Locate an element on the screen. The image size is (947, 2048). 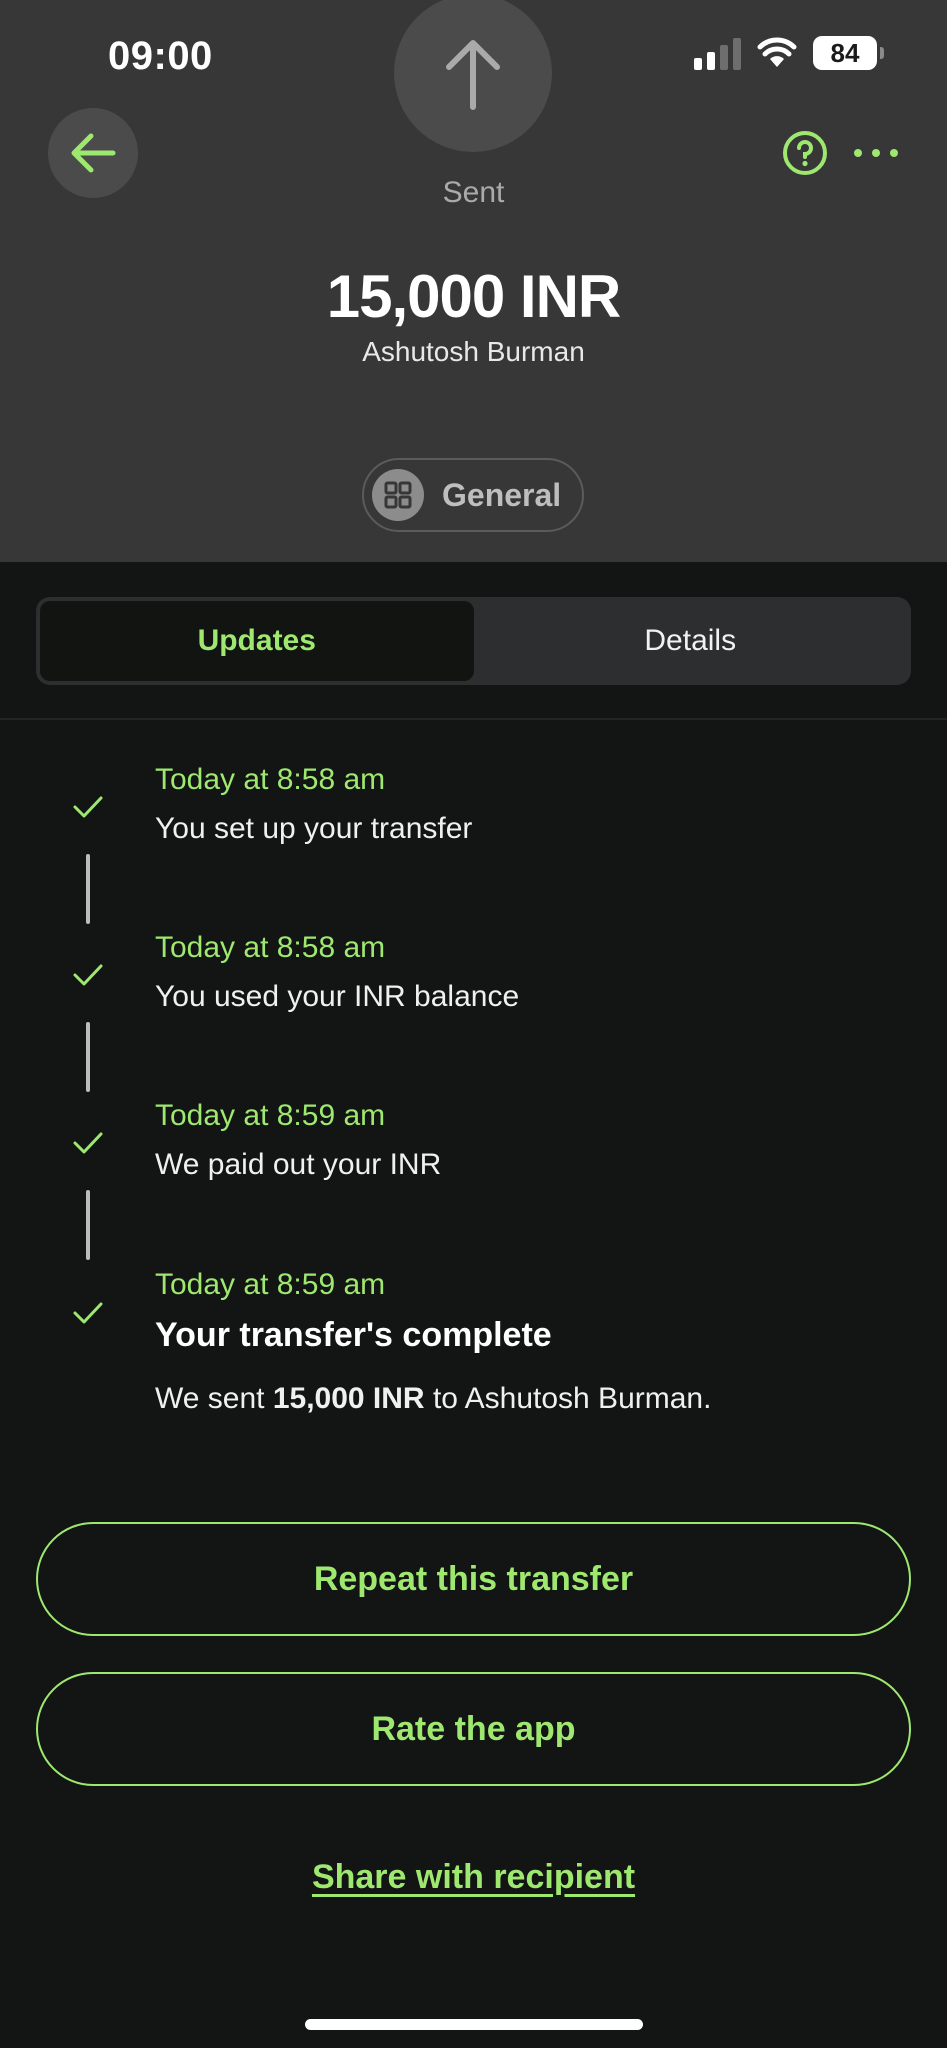
update-detail-amount: 15,000 INR is located at coordinates (348, 1398).